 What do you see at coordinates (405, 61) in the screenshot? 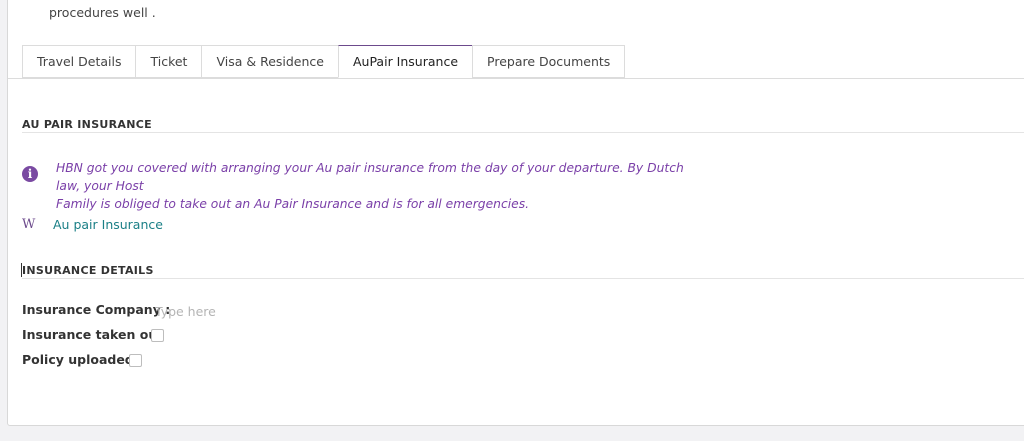
I see `tab-aupair-insurance: AuPair Insurance` at bounding box center [405, 61].